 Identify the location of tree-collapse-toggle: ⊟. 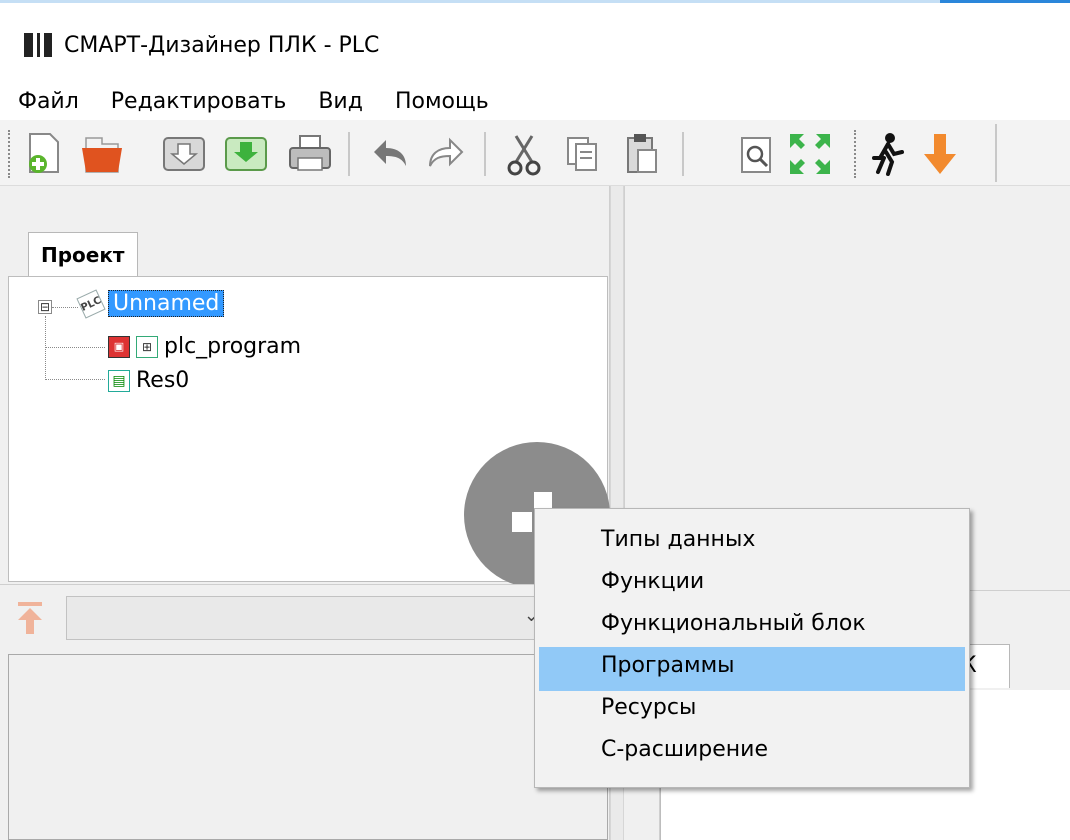
(45, 307).